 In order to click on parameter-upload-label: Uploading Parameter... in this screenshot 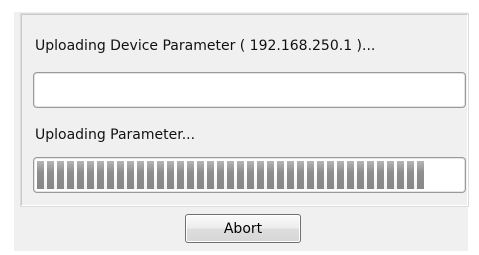, I will do `click(115, 135)`.